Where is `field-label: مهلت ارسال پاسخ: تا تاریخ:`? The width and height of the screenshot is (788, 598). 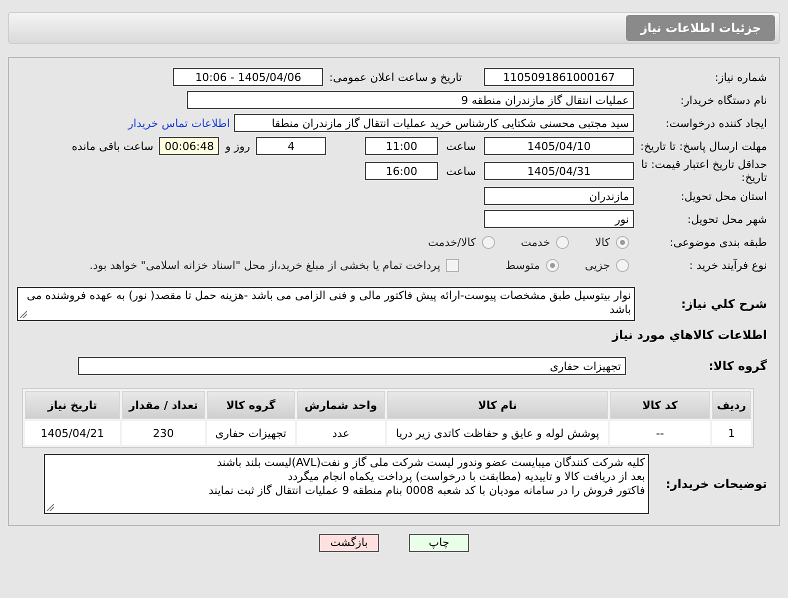
field-label: مهلت ارسال پاسخ: تا تاریخ: is located at coordinates (703, 146).